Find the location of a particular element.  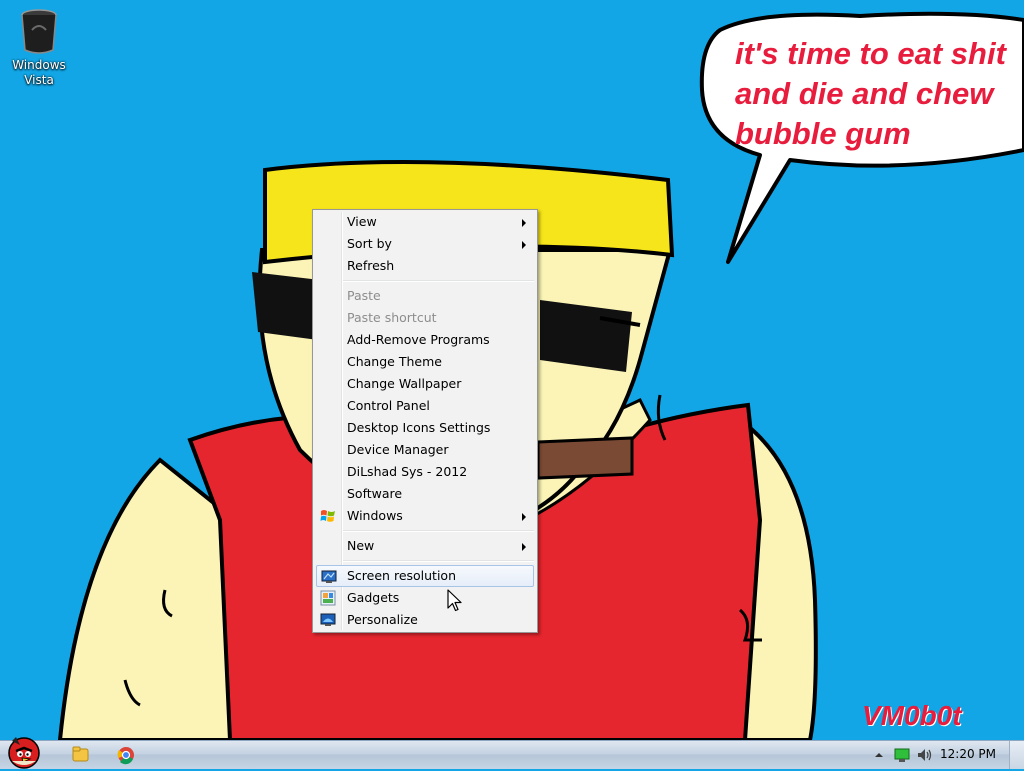

menu-item-software: Software is located at coordinates (425, 494).